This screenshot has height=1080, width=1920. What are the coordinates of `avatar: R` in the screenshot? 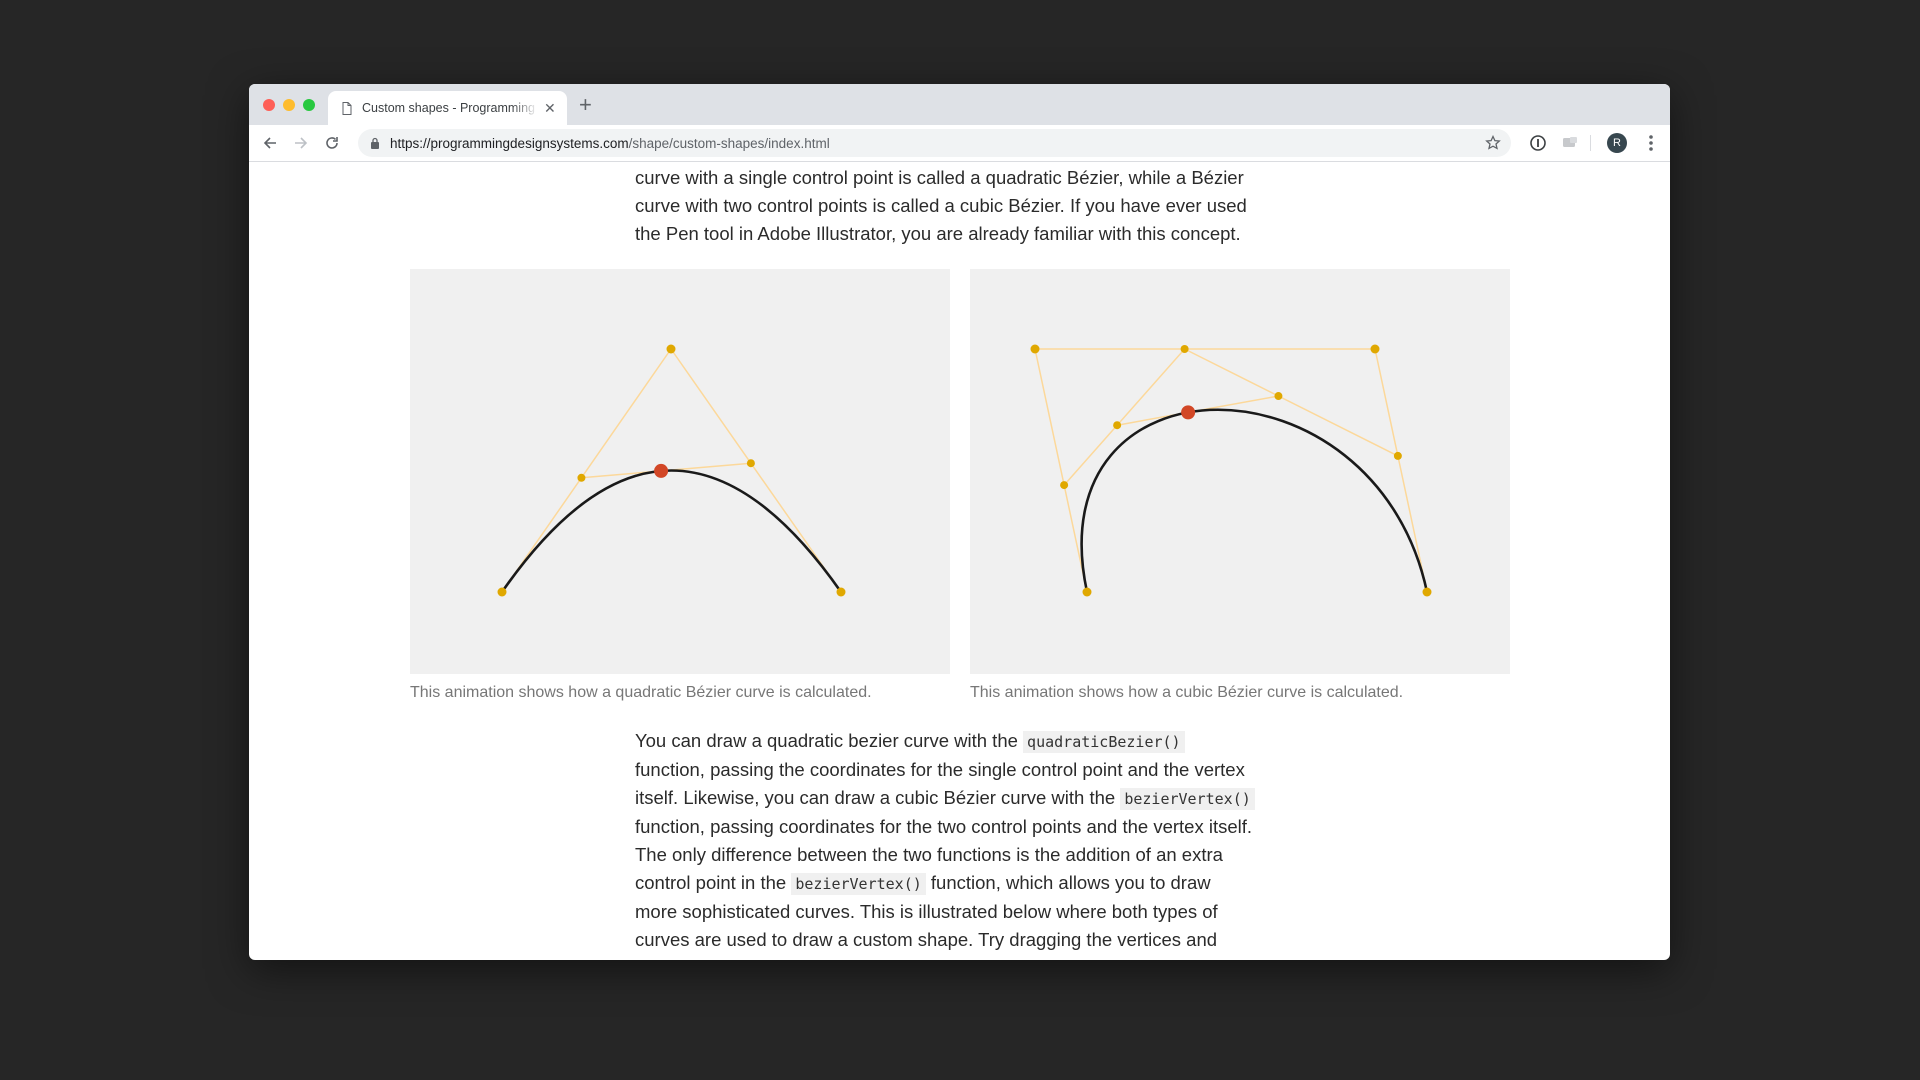 It's located at (1617, 143).